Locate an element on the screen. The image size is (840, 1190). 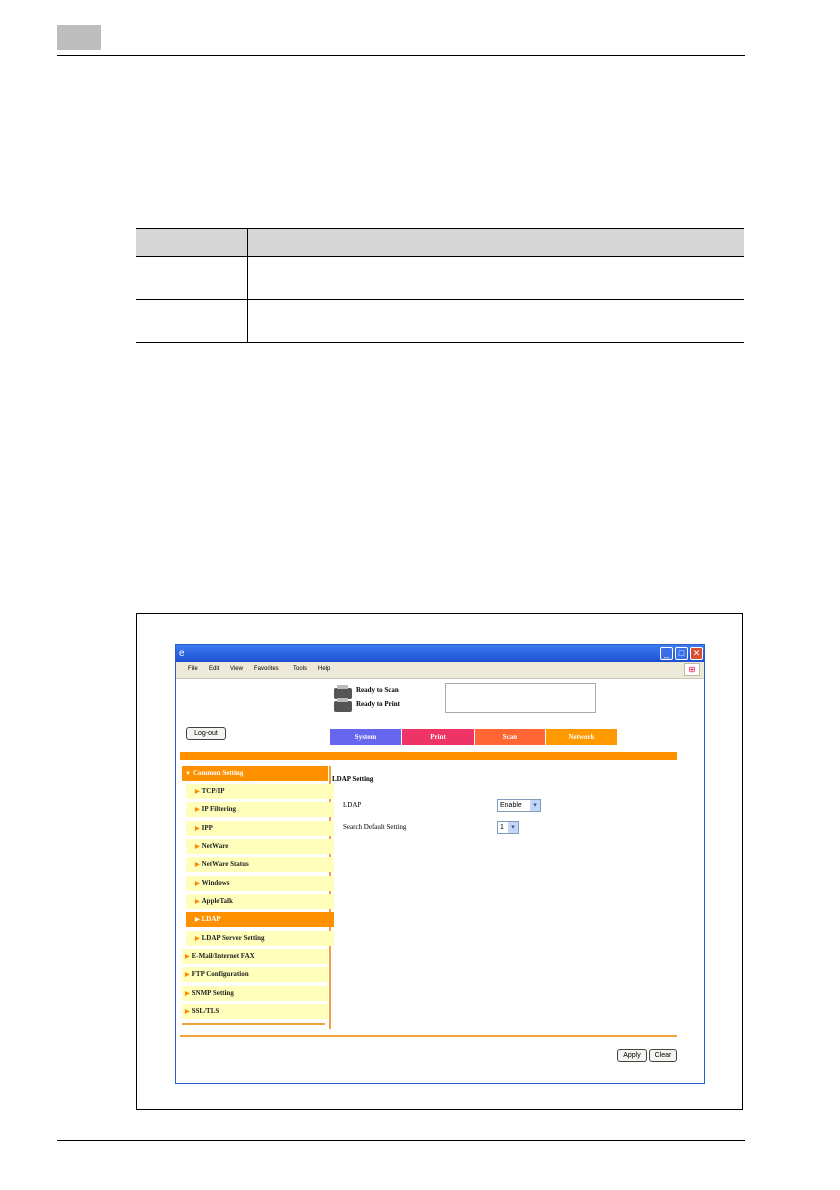
message-panel is located at coordinates (520, 698).